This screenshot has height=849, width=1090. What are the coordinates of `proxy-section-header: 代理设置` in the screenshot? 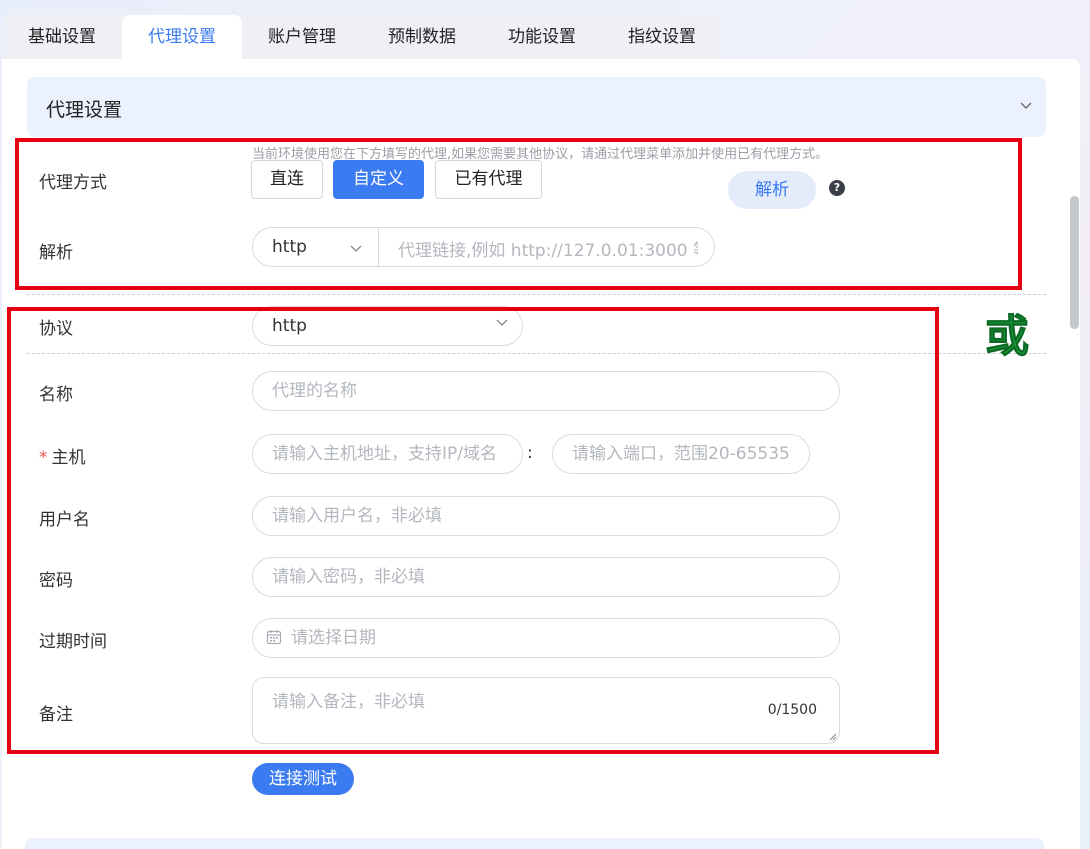 It's located at (536, 107).